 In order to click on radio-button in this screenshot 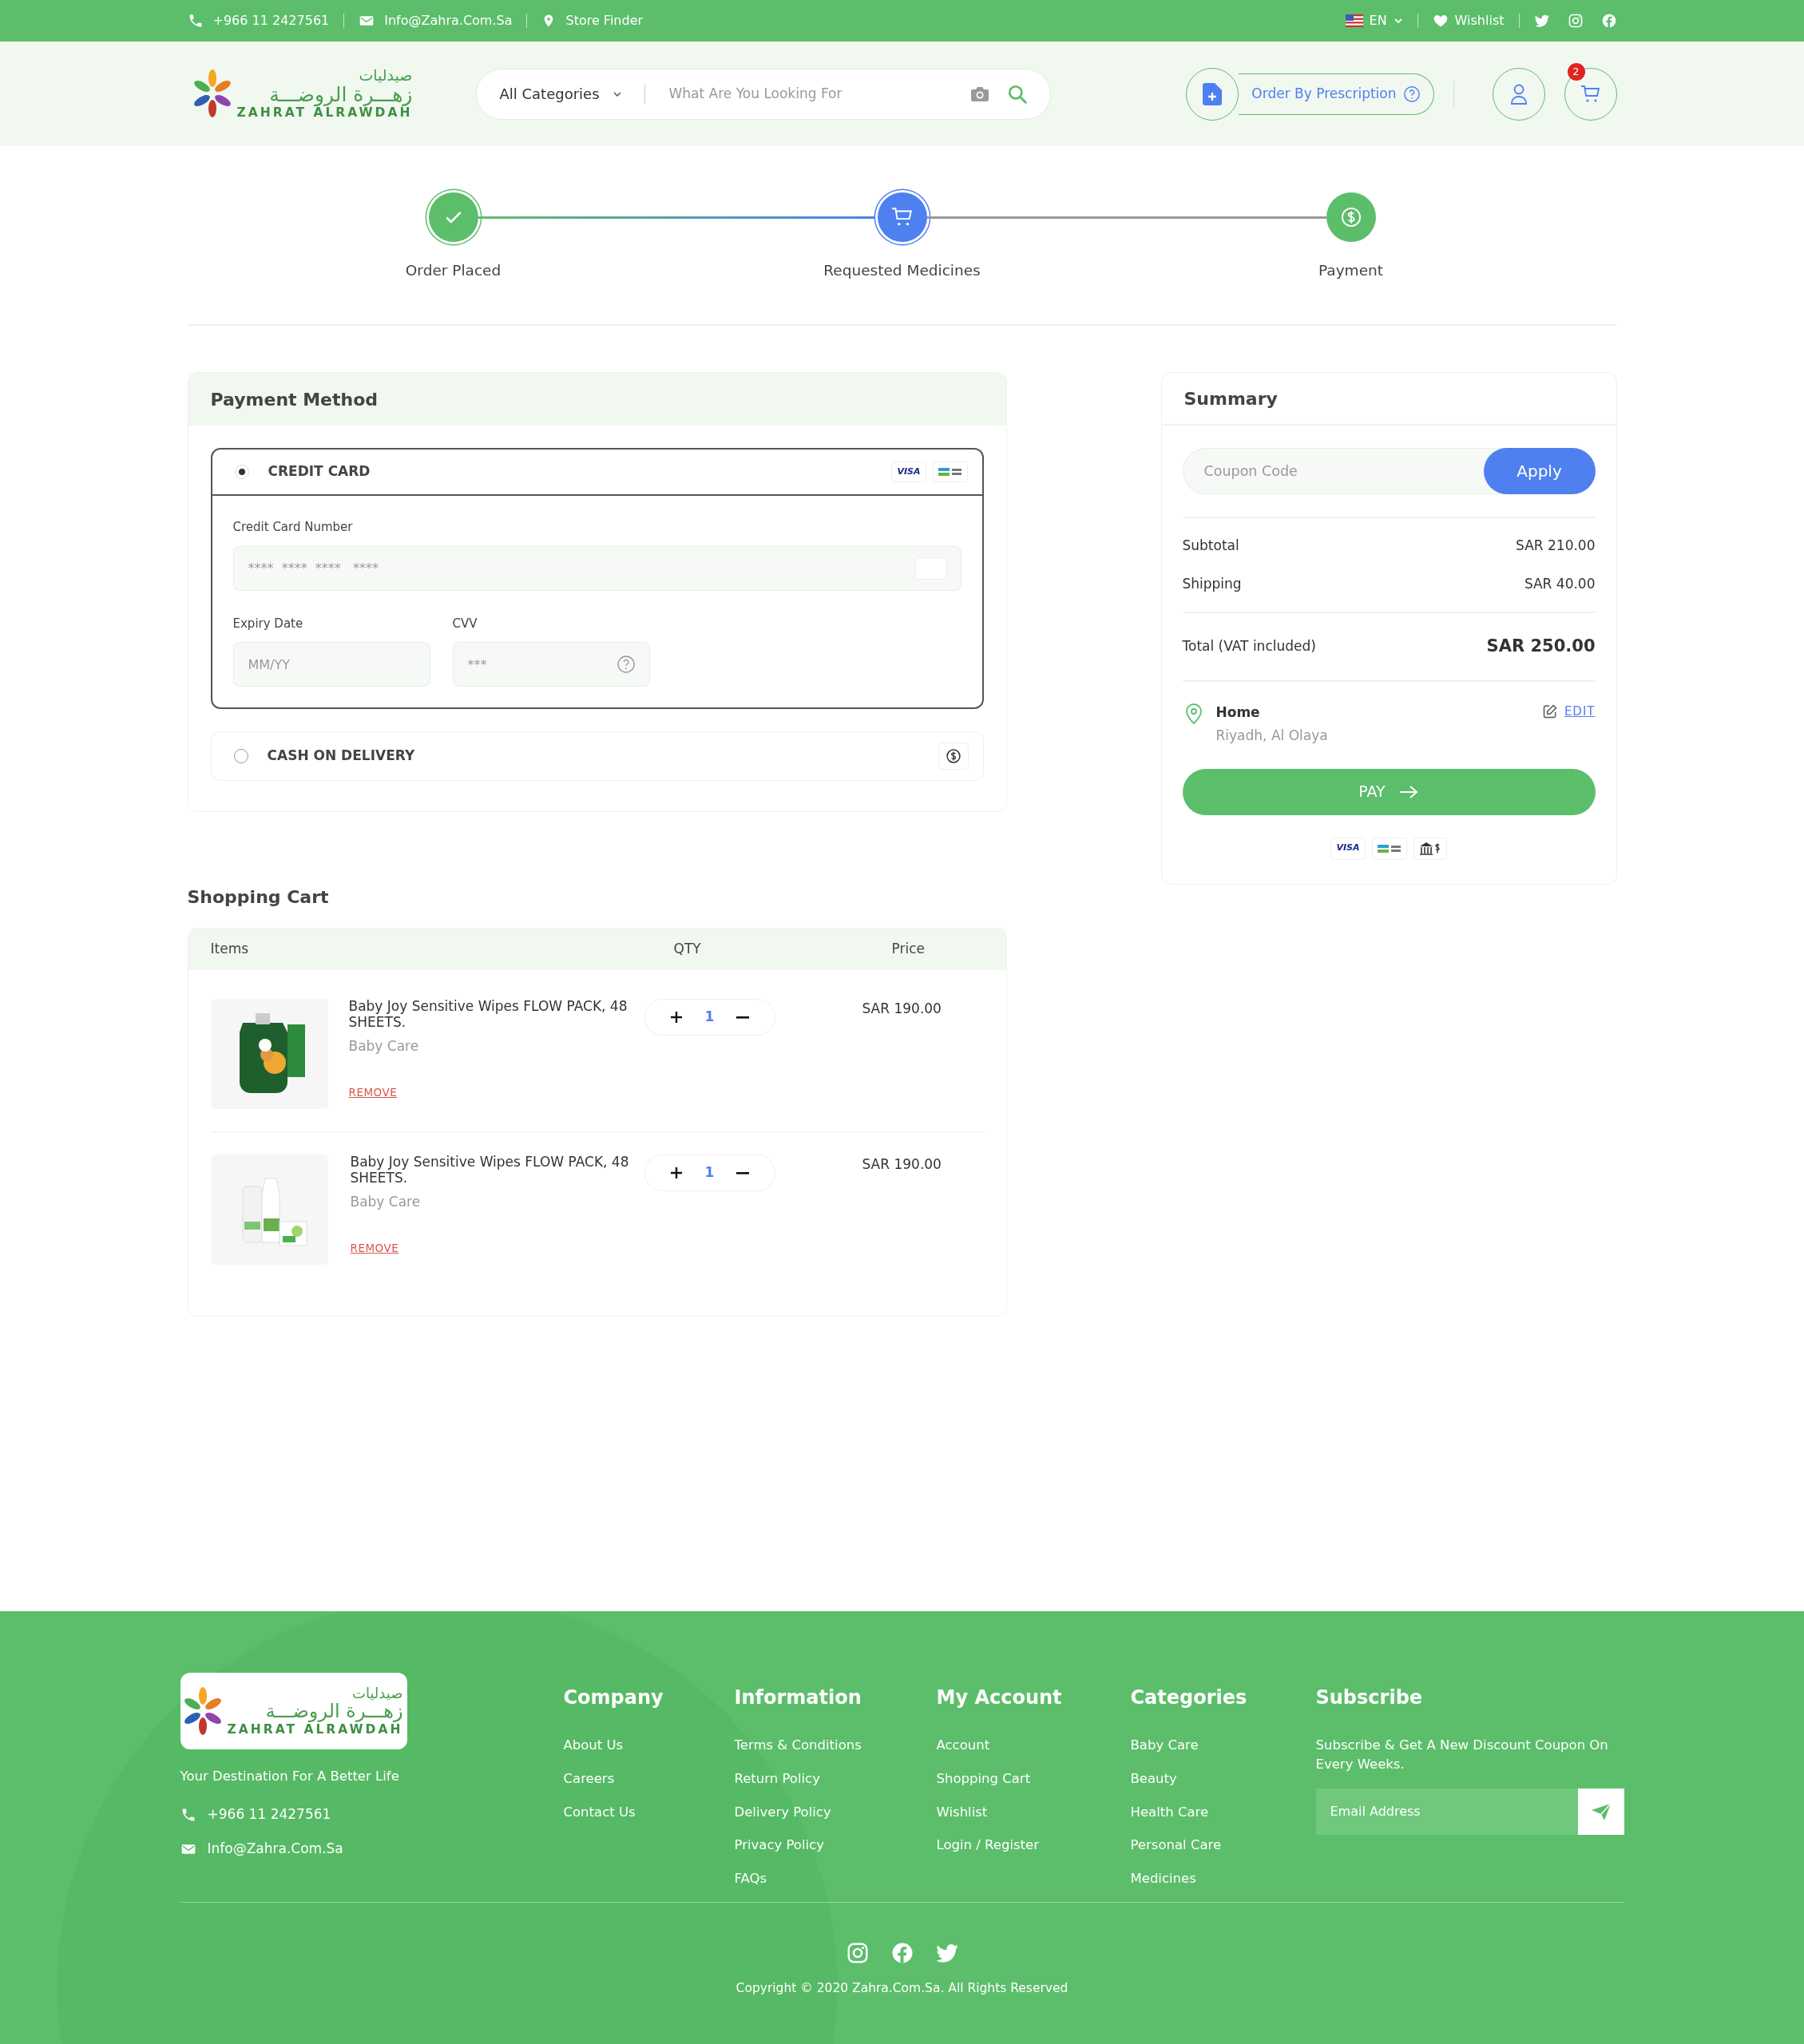, I will do `click(240, 756)`.